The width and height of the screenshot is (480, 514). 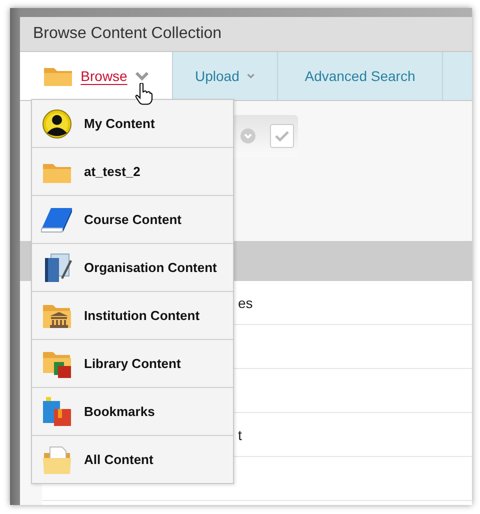 I want to click on menu-item: My Content, so click(x=132, y=124).